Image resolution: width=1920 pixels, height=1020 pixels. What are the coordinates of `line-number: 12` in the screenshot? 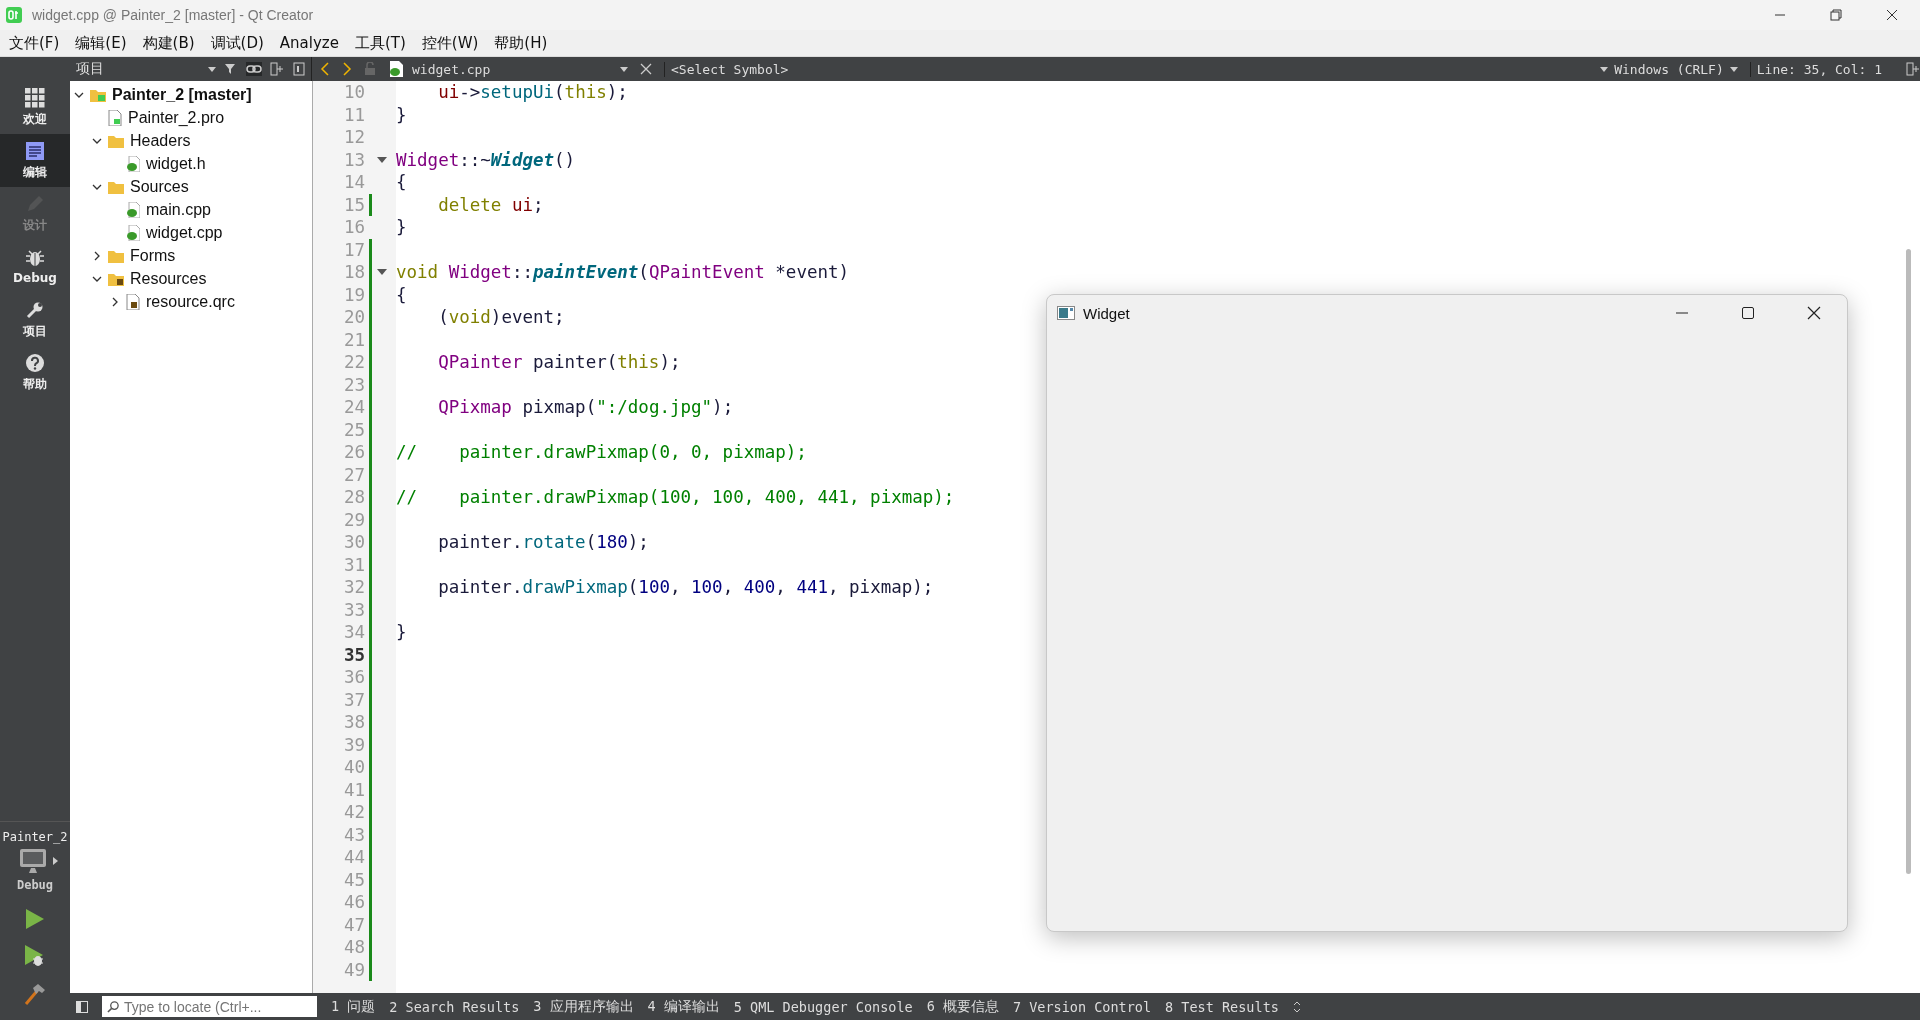 It's located at (354, 137).